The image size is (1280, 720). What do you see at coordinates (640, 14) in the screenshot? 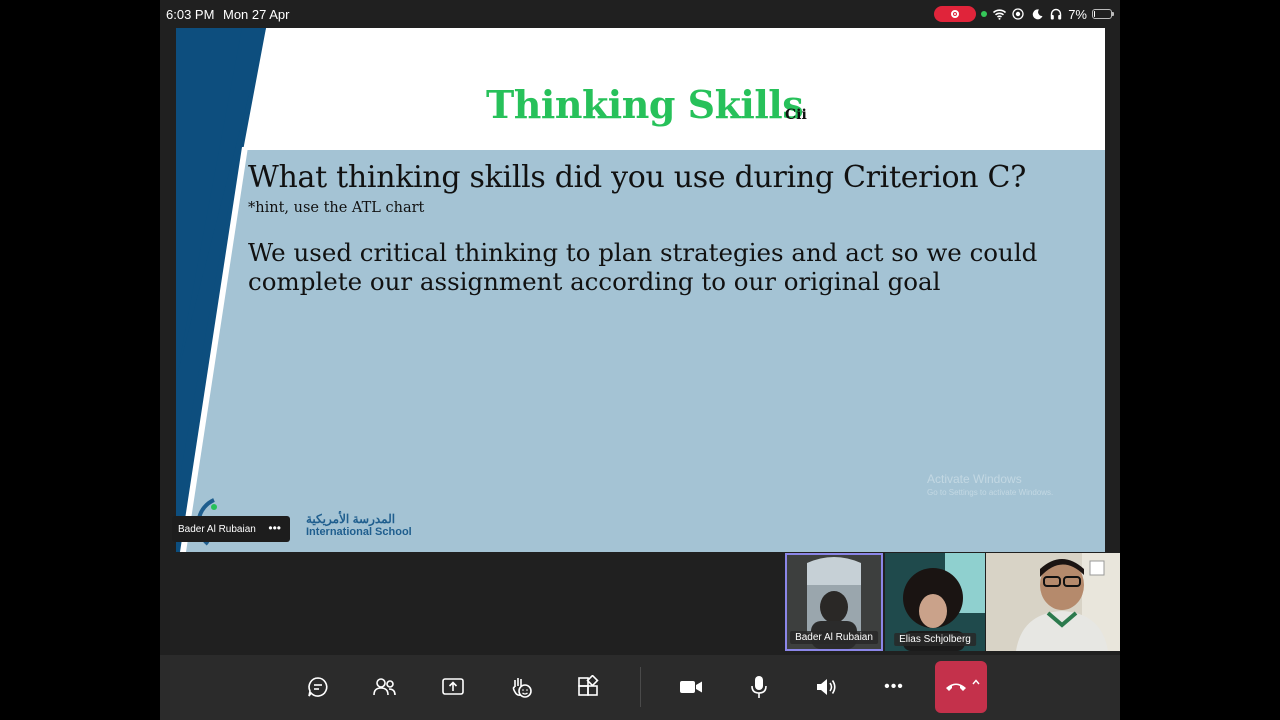
I see `status-bar: 6:03 PM Mon 27 Apr 7%` at bounding box center [640, 14].